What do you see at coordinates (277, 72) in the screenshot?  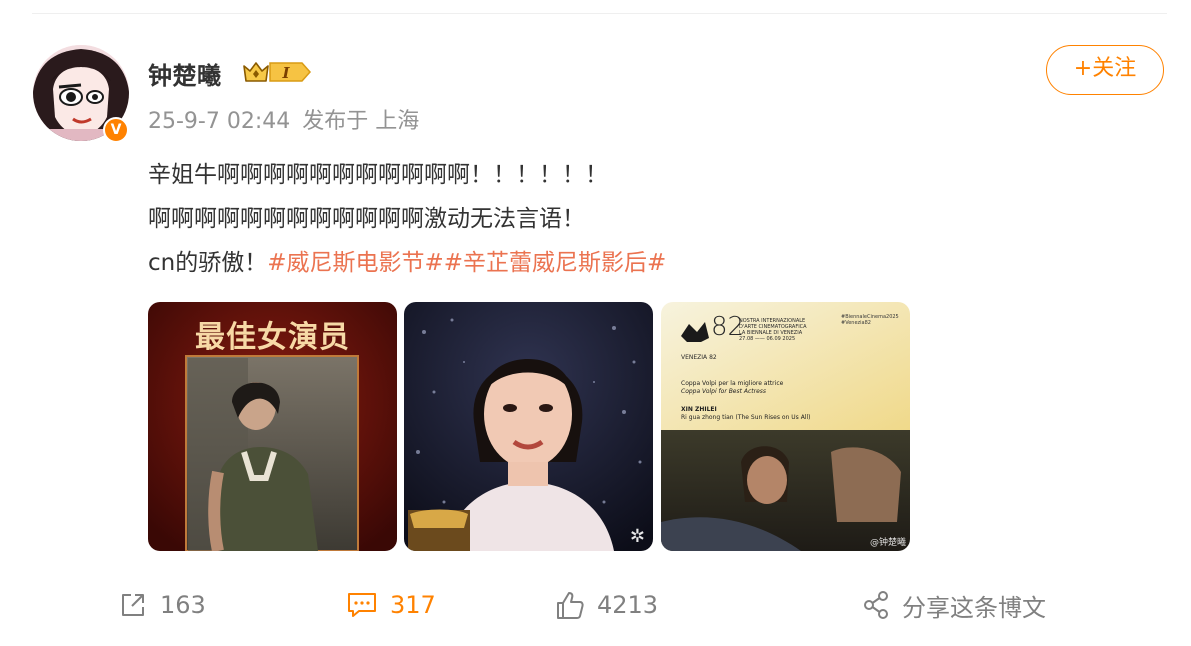 I see `vip-crown-icon: I` at bounding box center [277, 72].